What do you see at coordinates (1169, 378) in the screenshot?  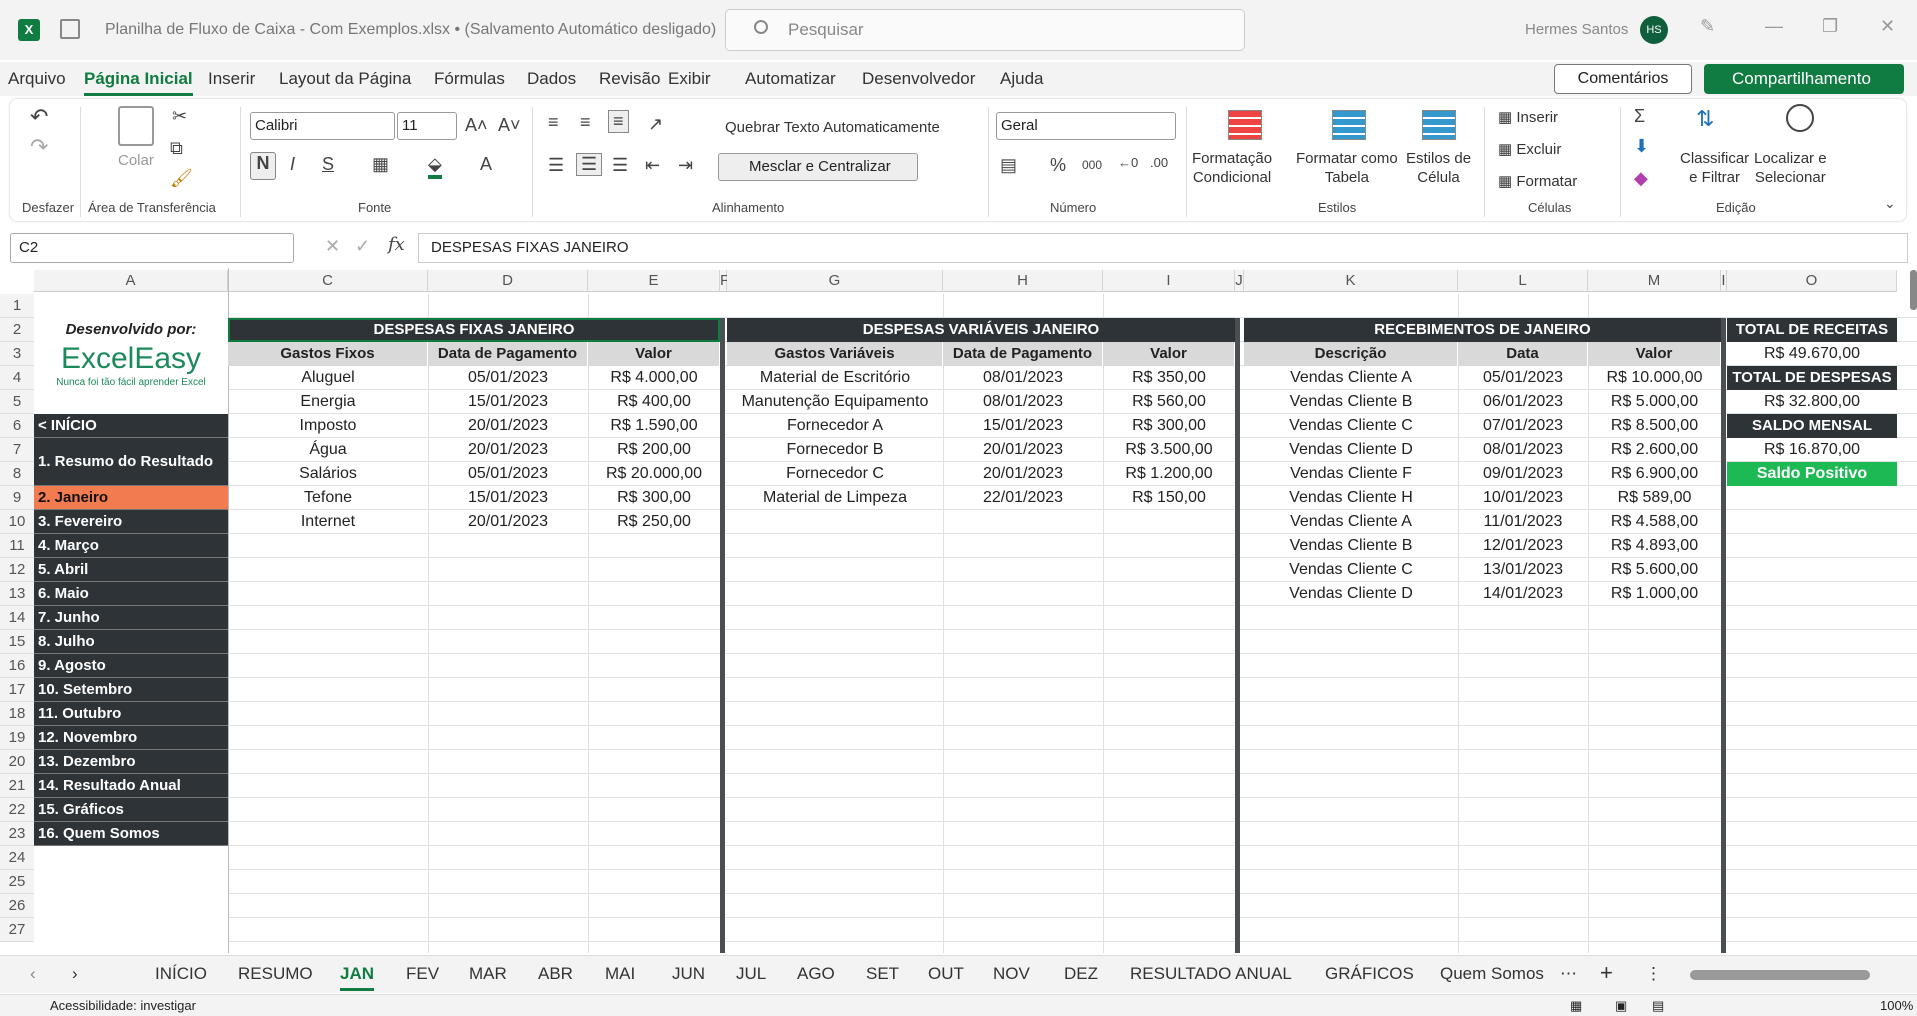 I see `table-cell: R$ 350,00` at bounding box center [1169, 378].